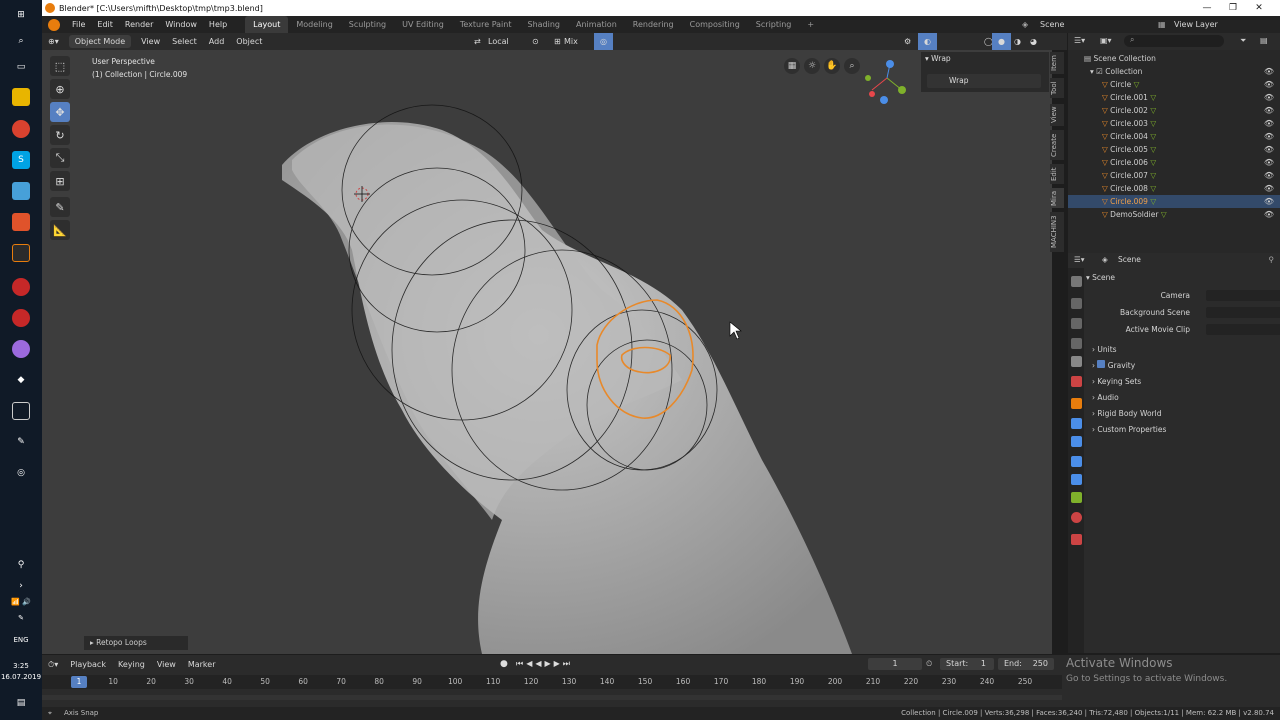 This screenshot has height=720, width=1280. What do you see at coordinates (60, 181) in the screenshot?
I see `transform-tool-icon: ⊞` at bounding box center [60, 181].